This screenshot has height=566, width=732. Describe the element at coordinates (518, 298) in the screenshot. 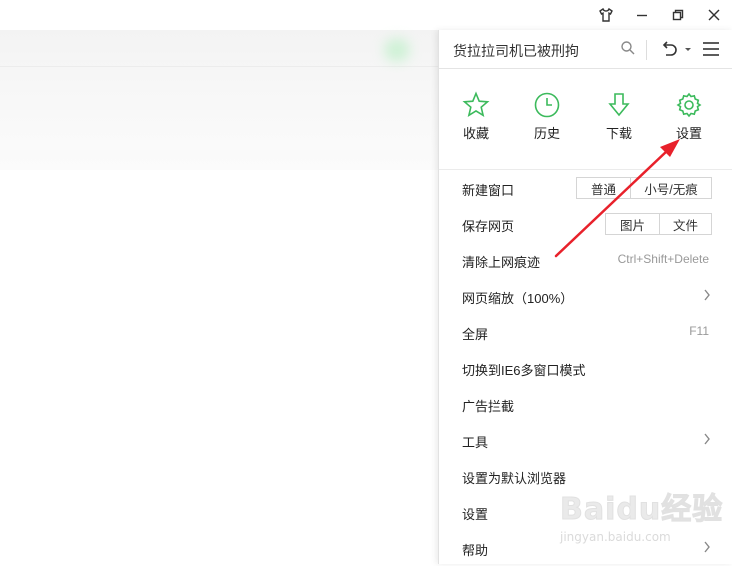

I see `menu-item-label: 网页缩放（100%）` at that location.